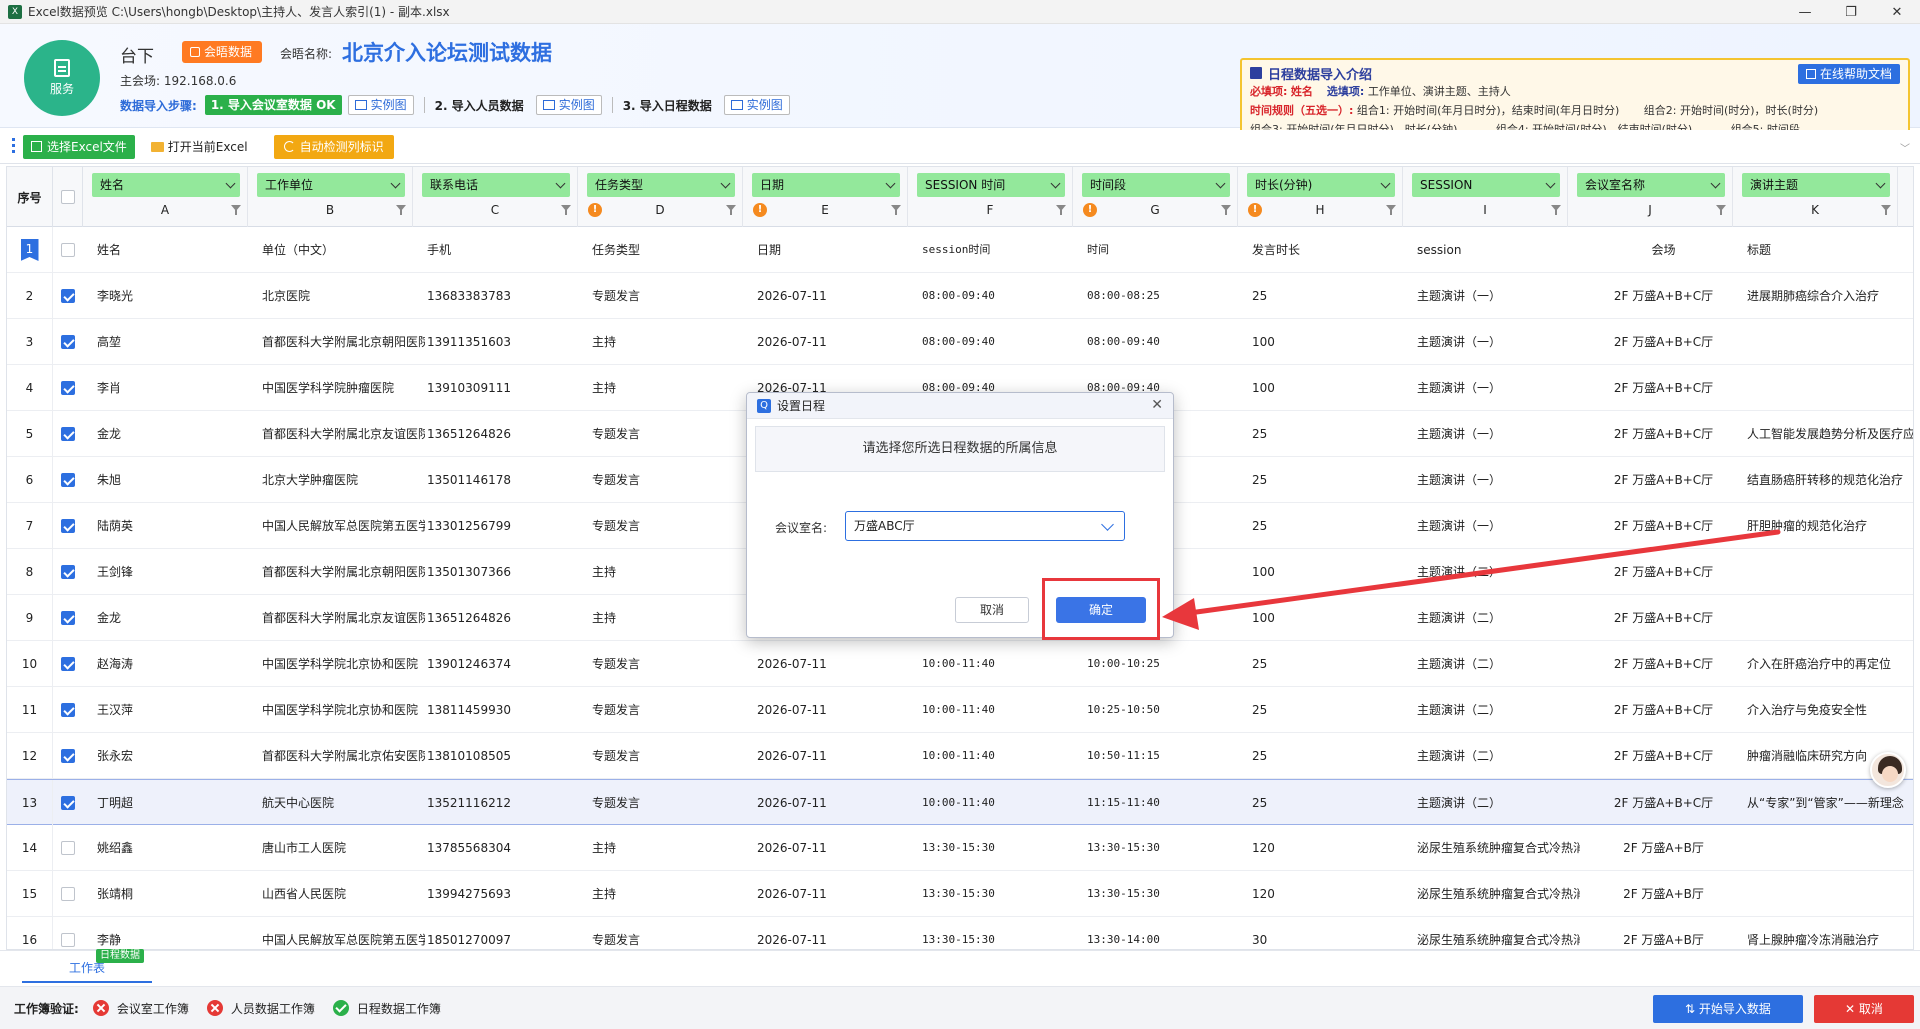 The width and height of the screenshot is (1920, 1029). What do you see at coordinates (1829, 526) in the screenshot?
I see `table-cell: 肝胆肿瘤的规范化治疗` at bounding box center [1829, 526].